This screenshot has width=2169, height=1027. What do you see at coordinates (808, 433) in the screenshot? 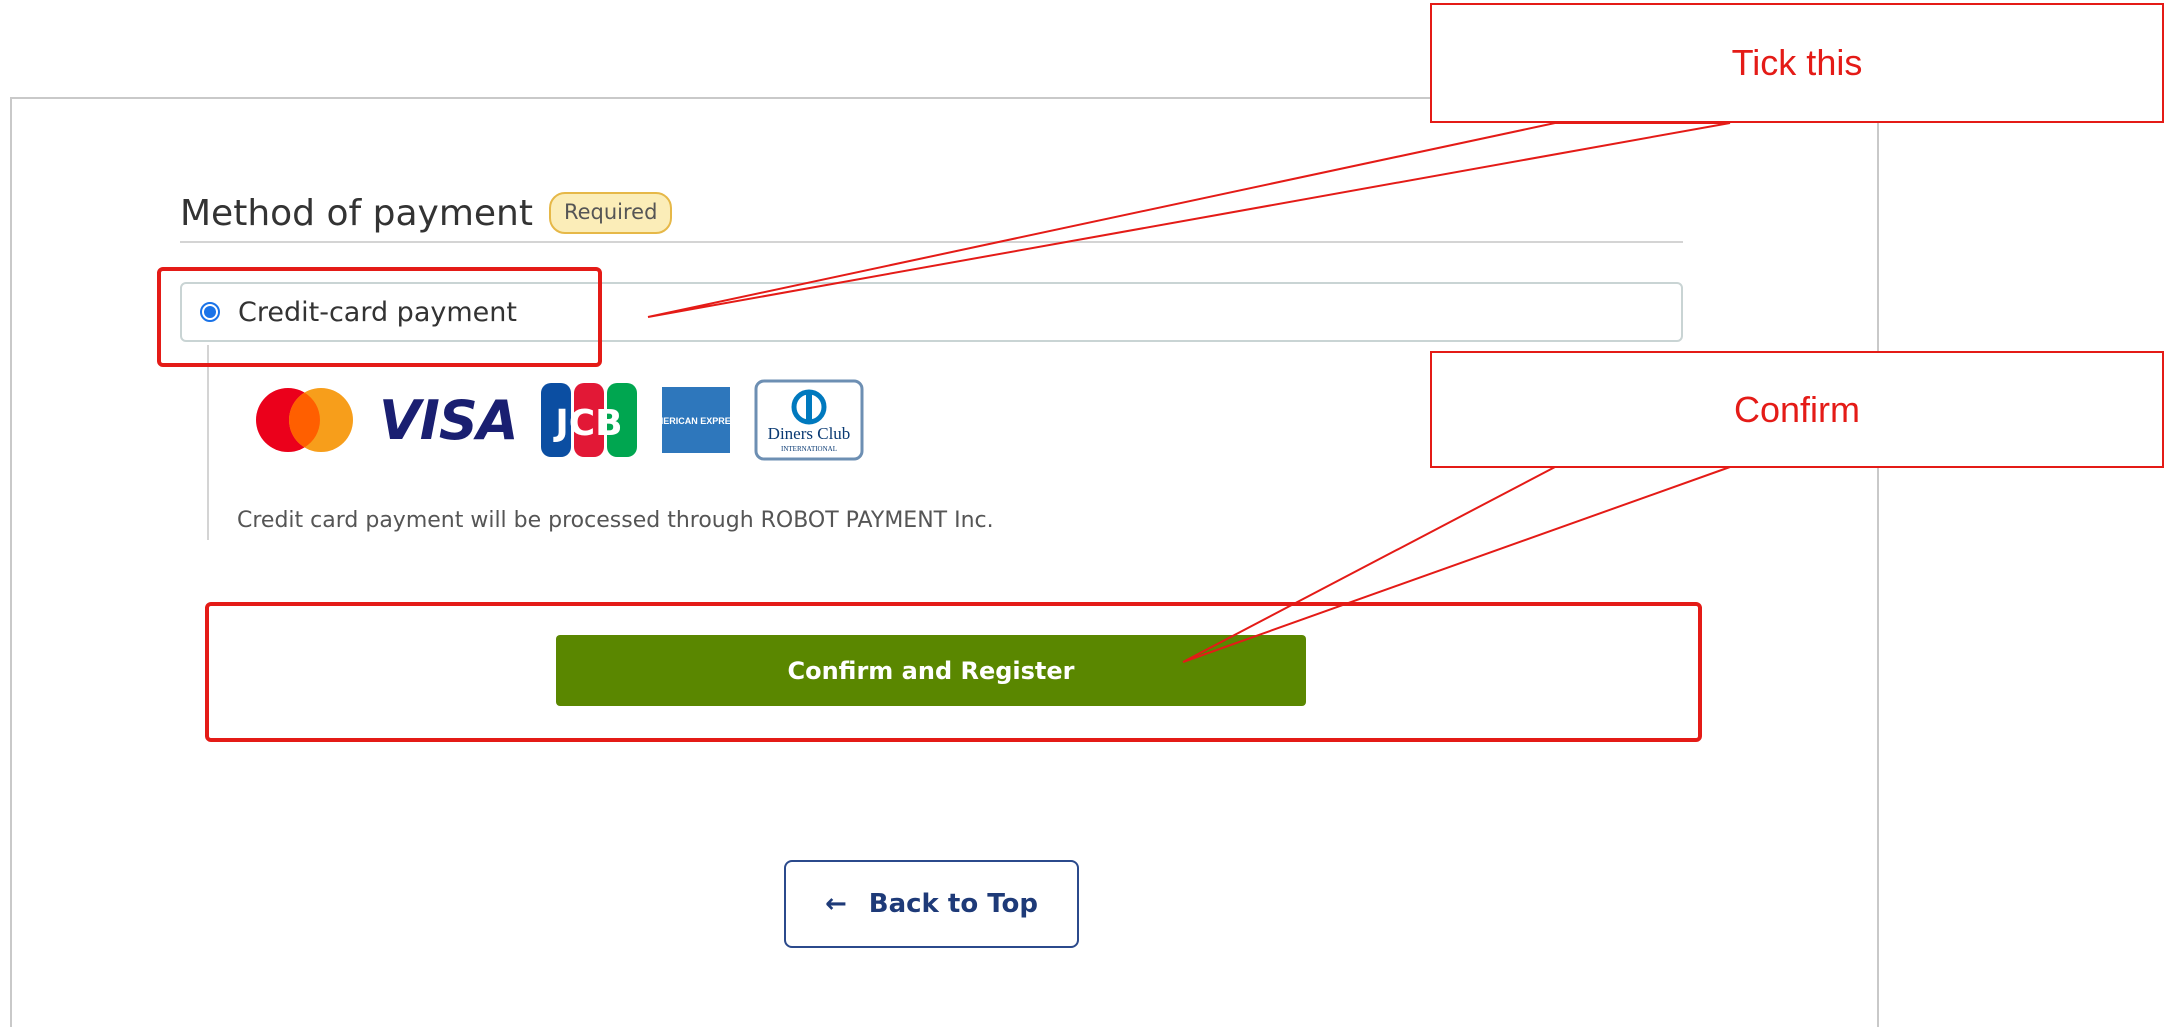
I see `diners-text: Diners Club` at bounding box center [808, 433].